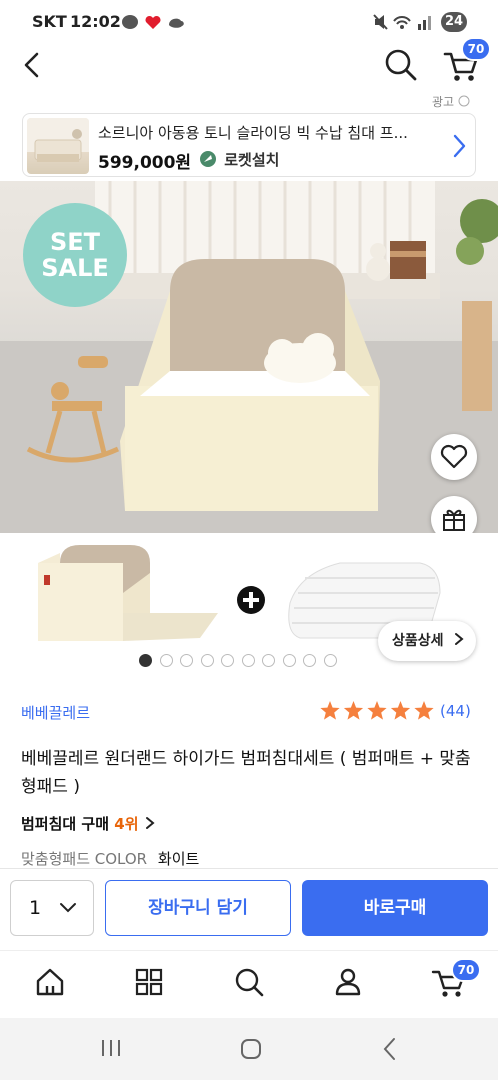  I want to click on rank-value: 4위, so click(126, 824).